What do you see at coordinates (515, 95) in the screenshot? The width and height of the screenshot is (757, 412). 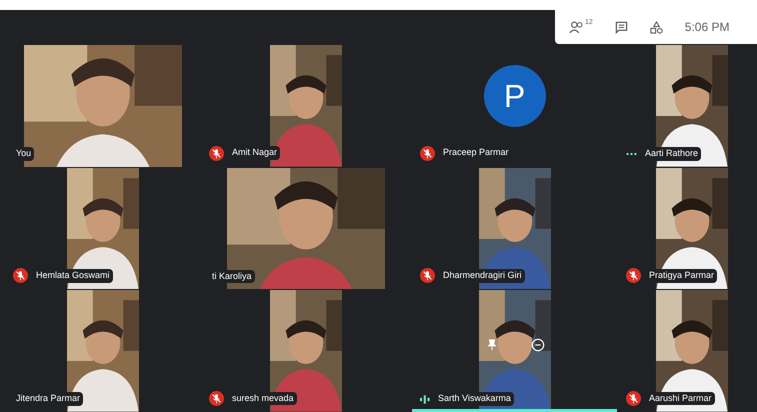 I see `avatar: P` at bounding box center [515, 95].